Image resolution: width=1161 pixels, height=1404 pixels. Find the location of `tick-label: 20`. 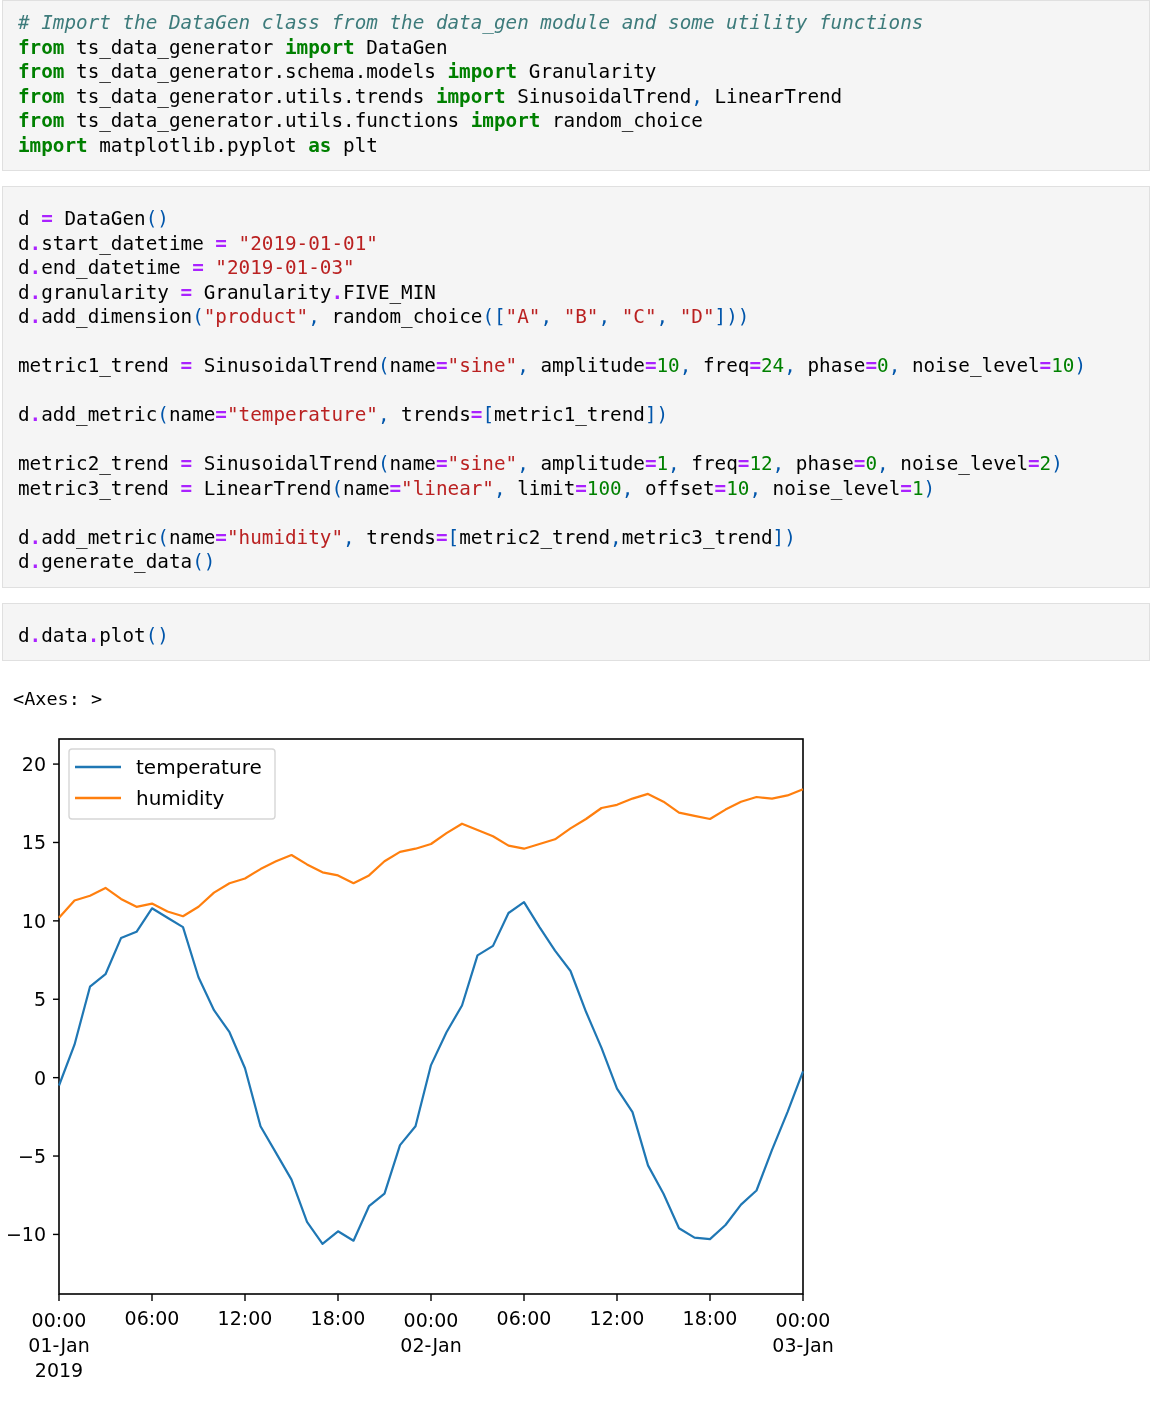

tick-label: 20 is located at coordinates (33, 764).